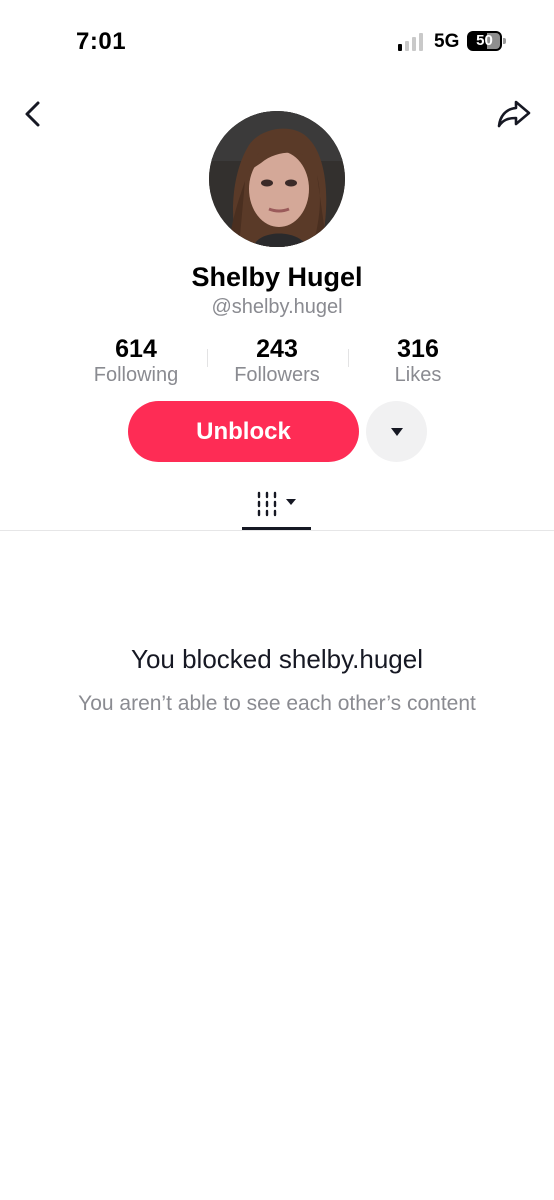 Image resolution: width=554 pixels, height=1200 pixels. I want to click on profile-stats: 614 Following 243 Followers 316 Likes, so click(277, 362).